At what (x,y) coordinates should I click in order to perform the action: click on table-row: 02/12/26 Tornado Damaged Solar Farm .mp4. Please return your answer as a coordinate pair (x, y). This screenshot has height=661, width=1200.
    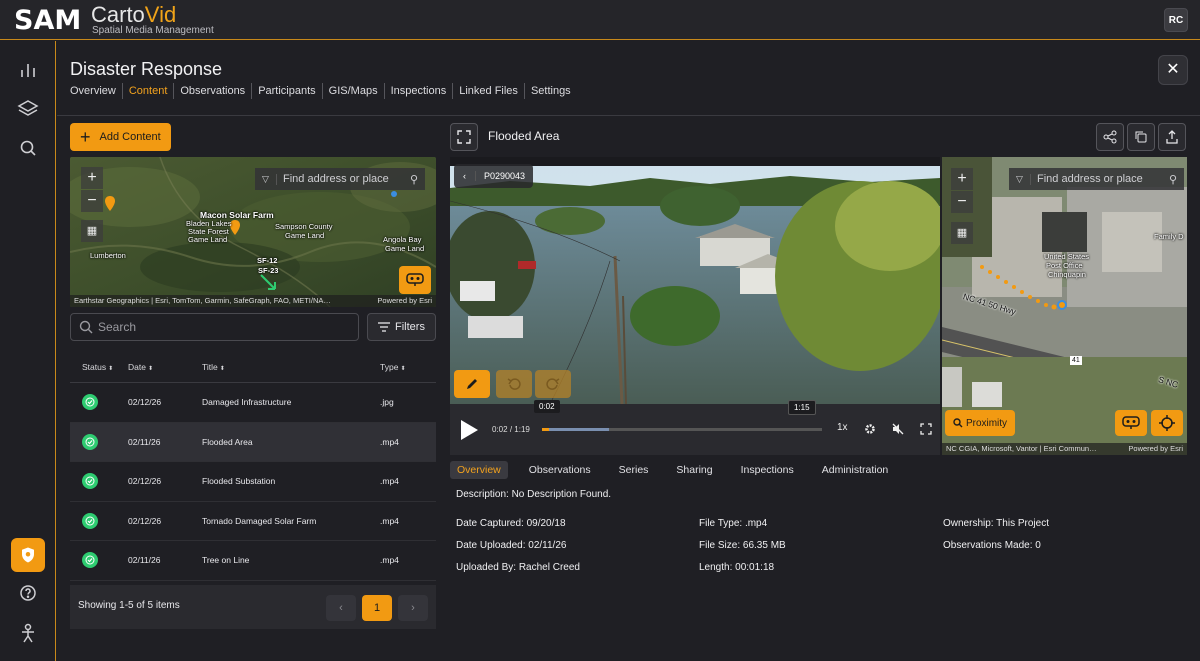
    Looking at the image, I should click on (253, 521).